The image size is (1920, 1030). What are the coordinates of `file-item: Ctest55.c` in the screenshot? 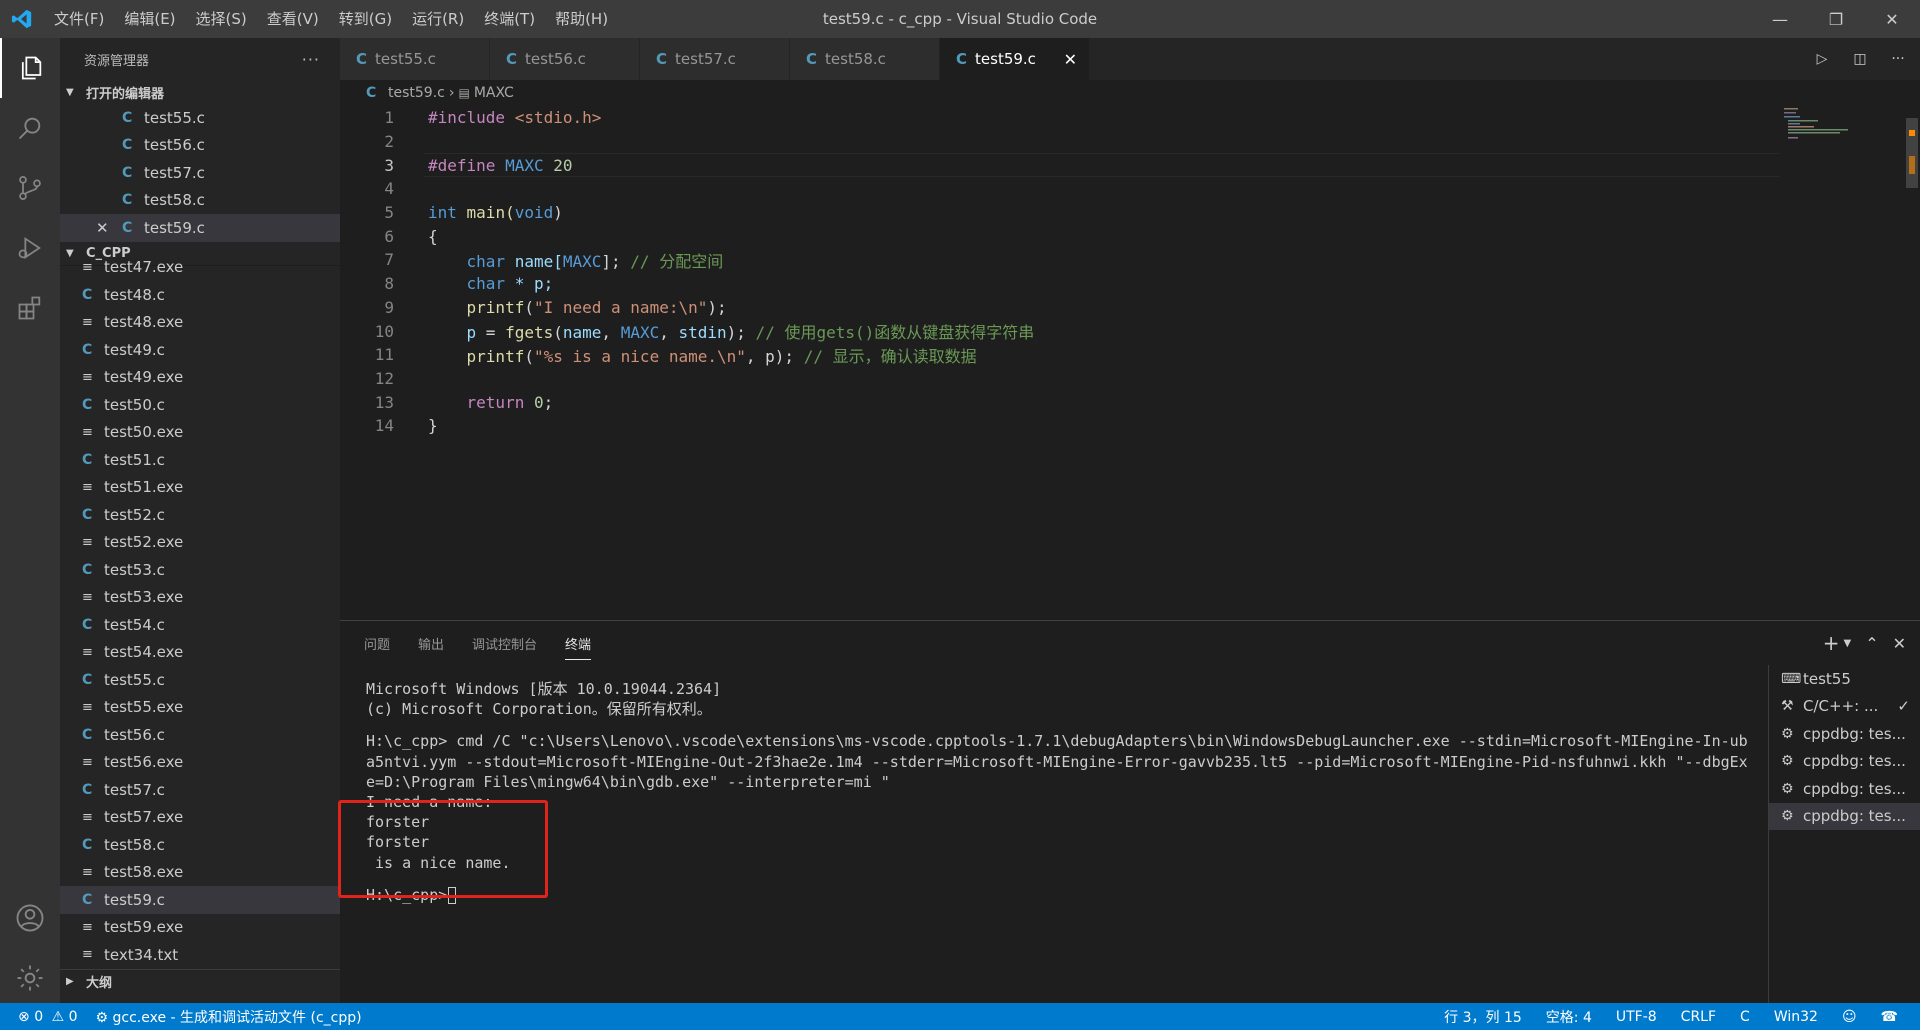 It's located at (200, 680).